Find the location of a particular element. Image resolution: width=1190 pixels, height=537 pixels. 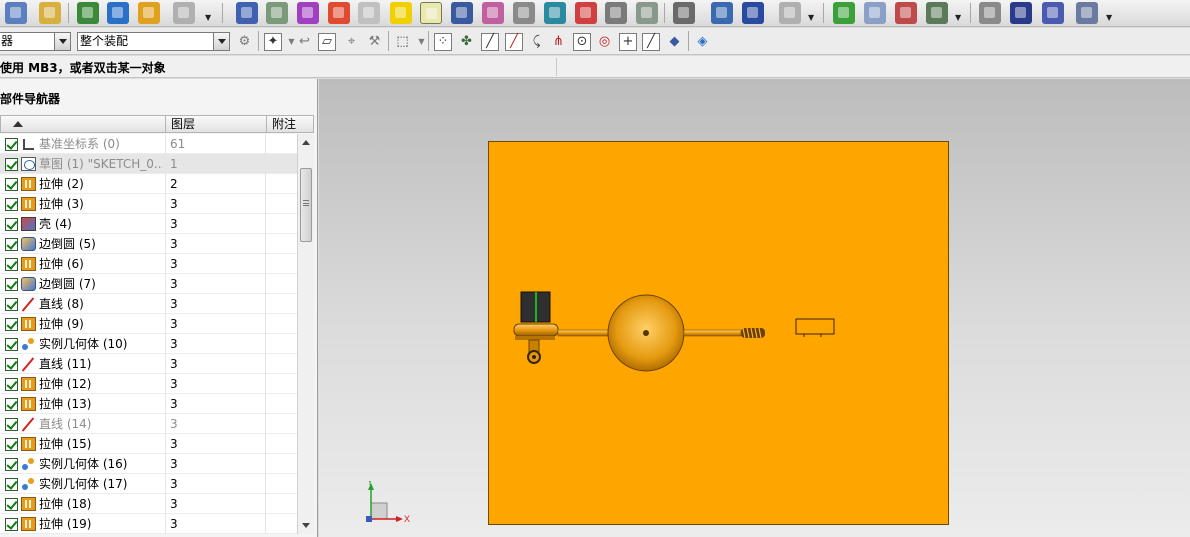

feature-row: 边倒圆 (5) 3 is located at coordinates (148, 244).